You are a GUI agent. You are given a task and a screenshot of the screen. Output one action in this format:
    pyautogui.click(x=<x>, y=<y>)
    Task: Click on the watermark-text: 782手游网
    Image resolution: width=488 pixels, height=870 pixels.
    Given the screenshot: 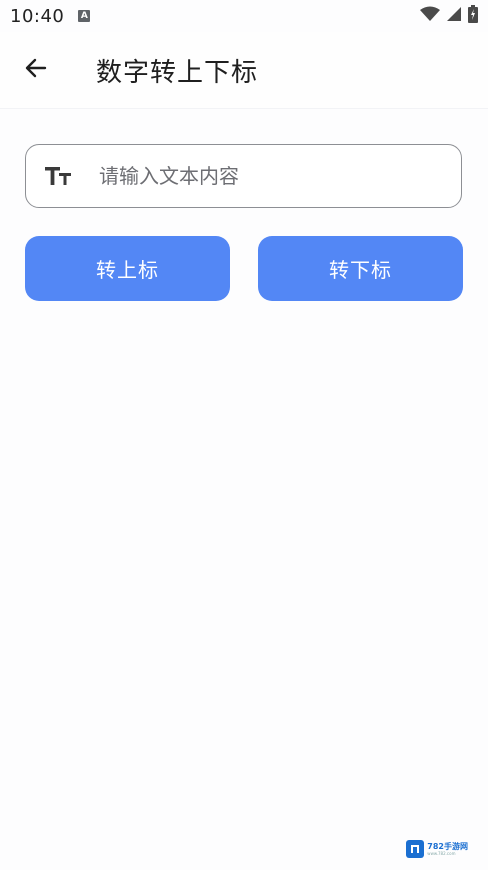 What is the action you would take?
    pyautogui.click(x=447, y=846)
    